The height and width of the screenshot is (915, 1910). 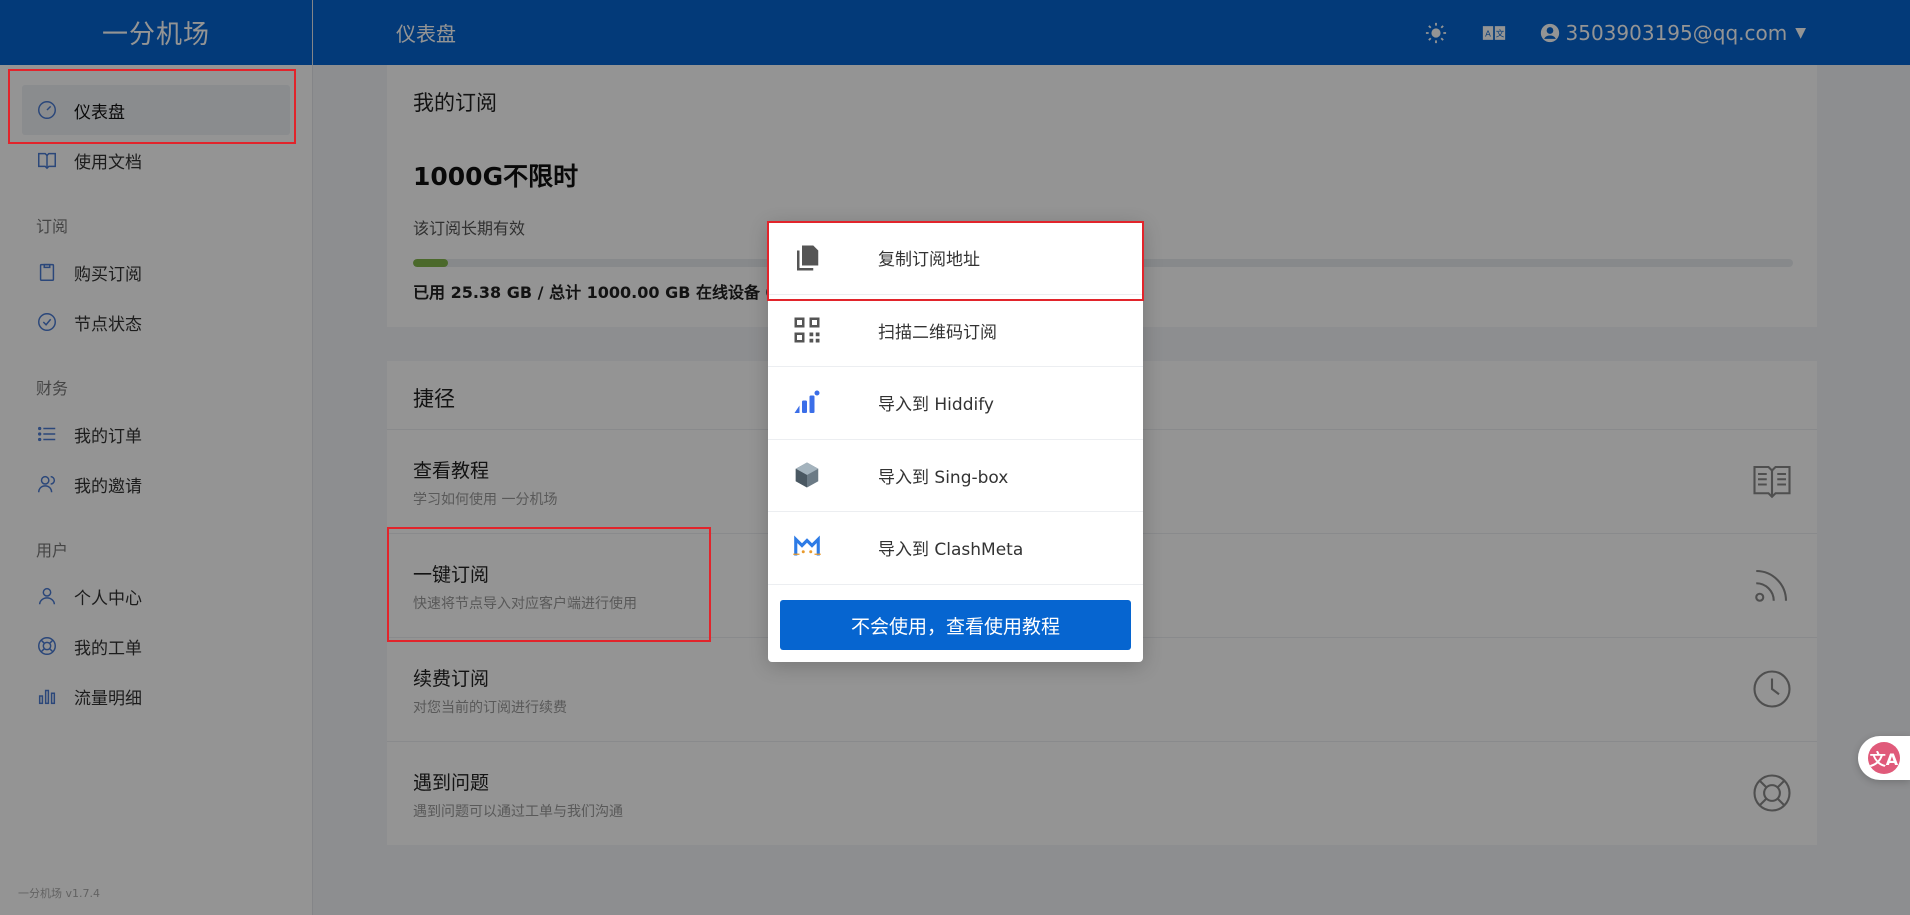 I want to click on popup-item-singbox: 导入到 Sing-box, so click(x=955, y=476).